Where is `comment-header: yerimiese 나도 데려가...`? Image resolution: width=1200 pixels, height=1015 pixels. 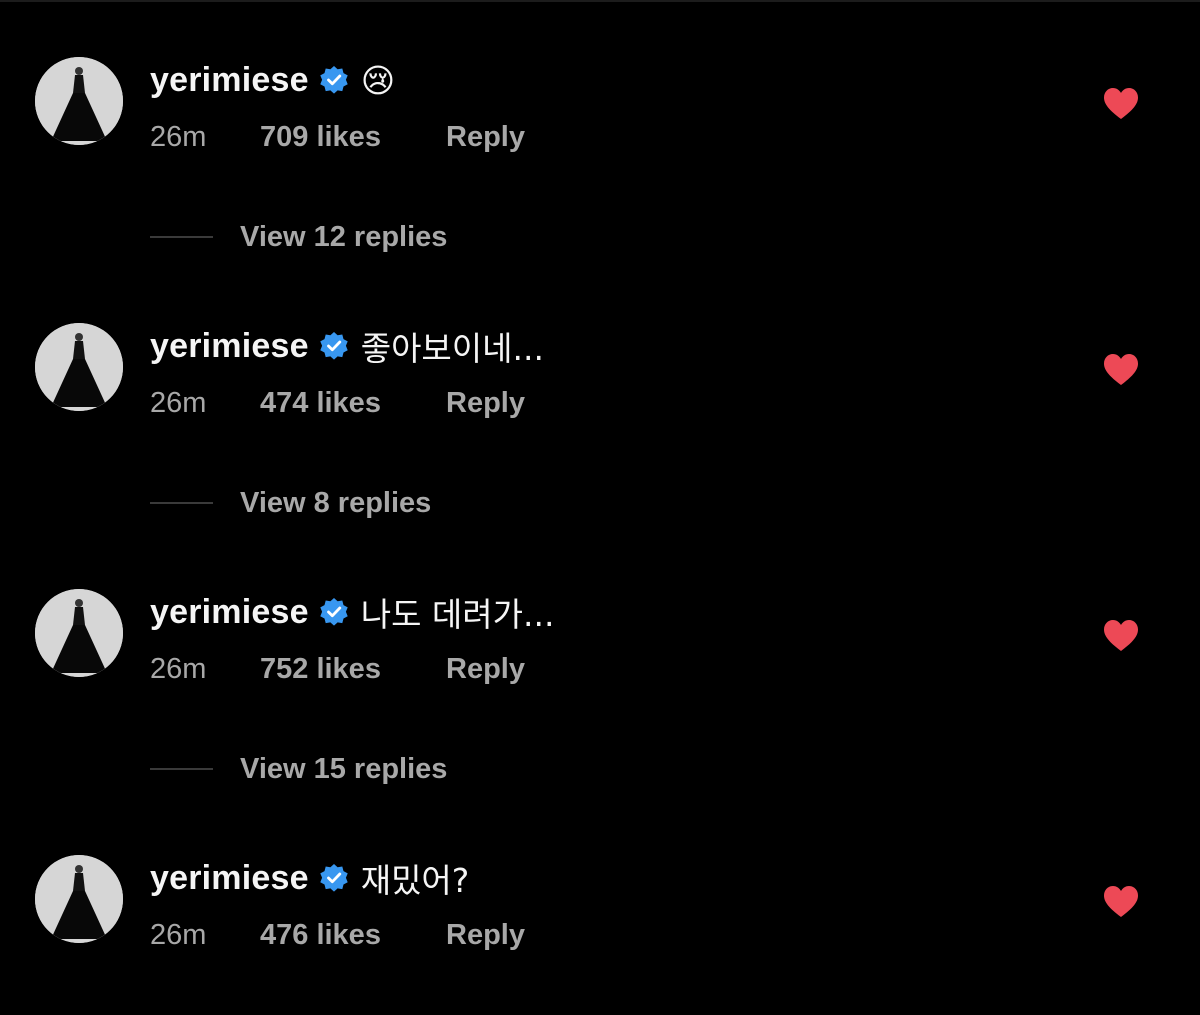 comment-header: yerimiese 나도 데려가... is located at coordinates (352, 612).